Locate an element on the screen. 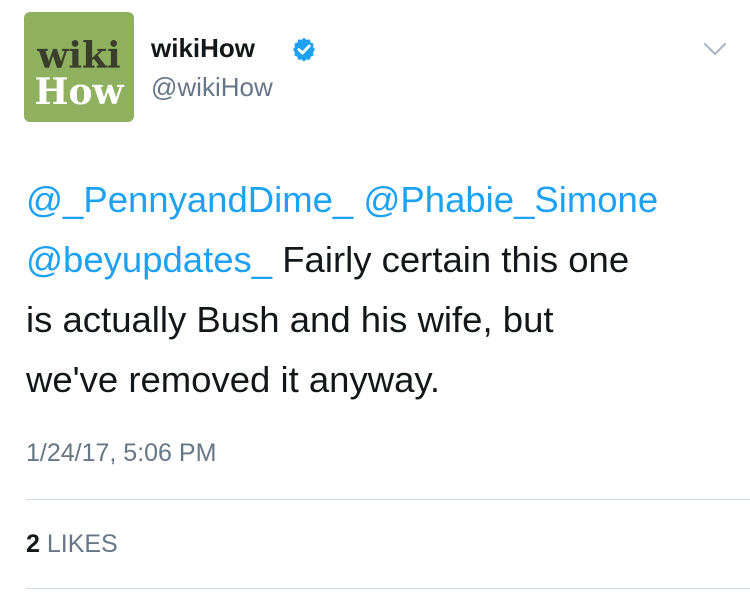 The width and height of the screenshot is (750, 592). mention-link: @beyupdates_ is located at coordinates (149, 259).